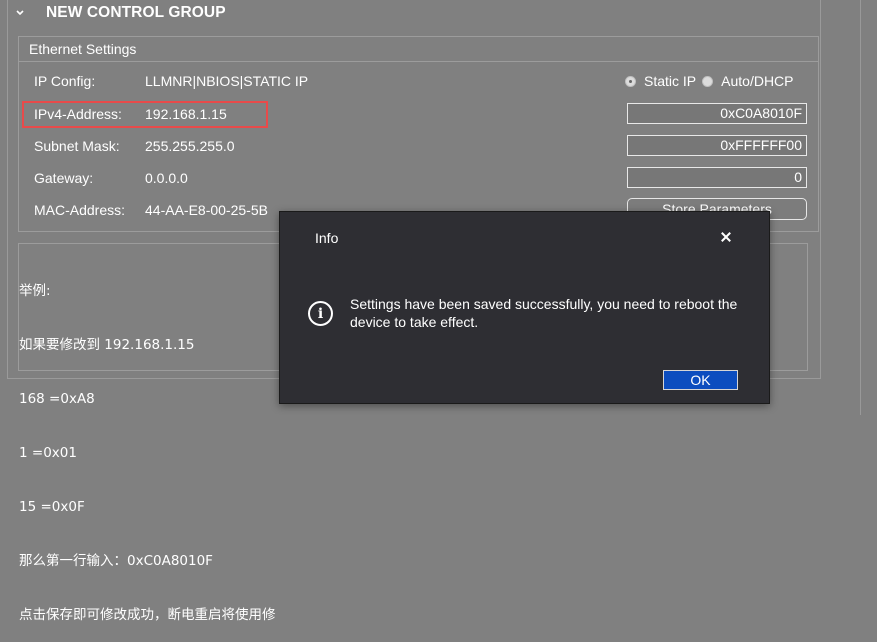  Describe the element at coordinates (147, 615) in the screenshot. I see `example-line: 点击保存即可修改成功，断电重启将使用修` at that location.